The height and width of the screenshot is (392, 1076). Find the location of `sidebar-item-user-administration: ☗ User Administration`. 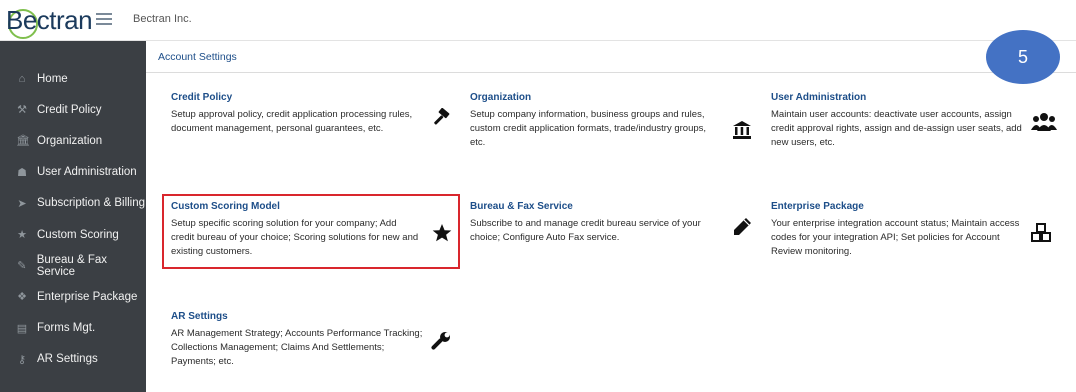

sidebar-item-user-administration: ☗ User Administration is located at coordinates (73, 172).